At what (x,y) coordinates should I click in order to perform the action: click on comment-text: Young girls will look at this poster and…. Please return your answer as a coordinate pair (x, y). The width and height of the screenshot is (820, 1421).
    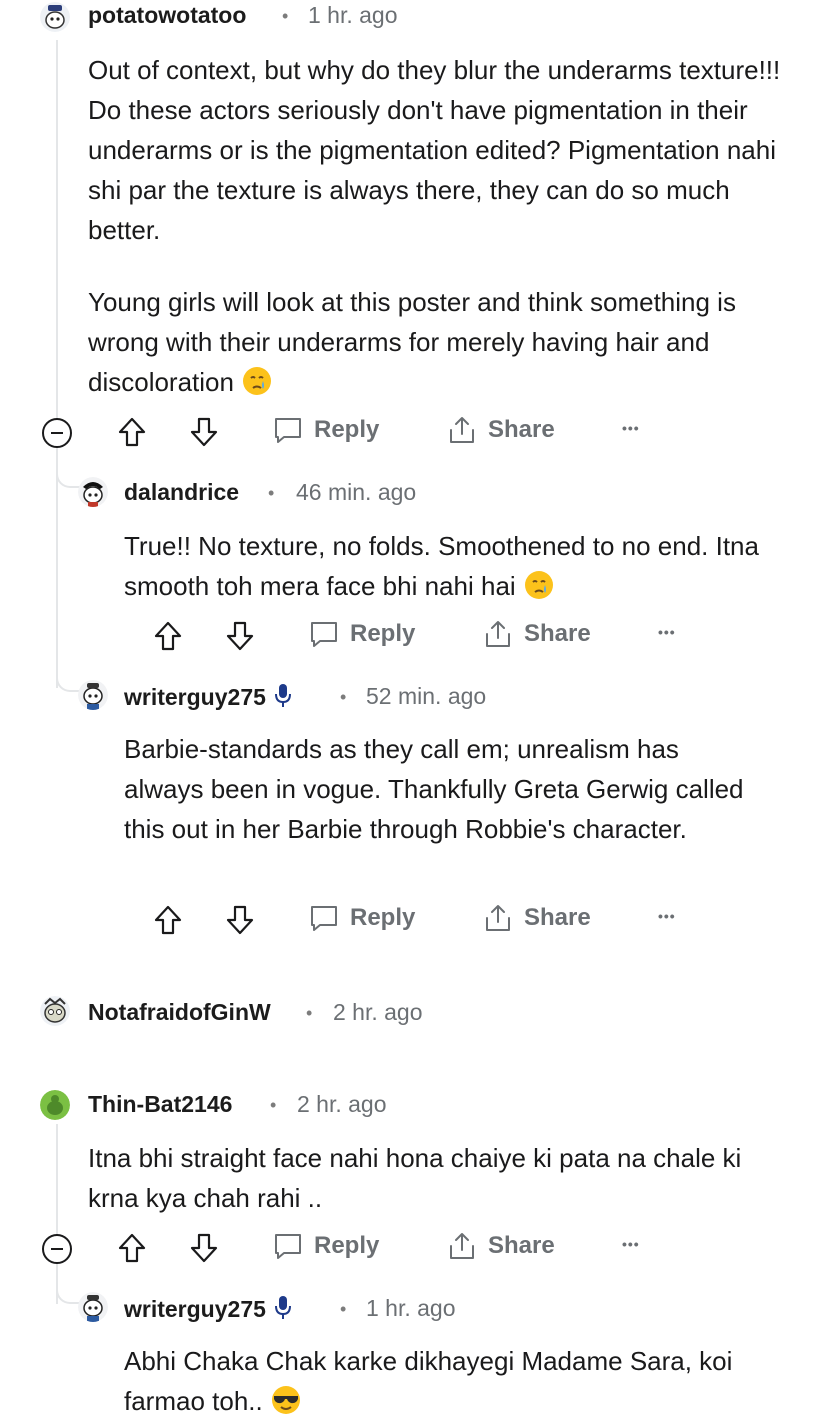
    Looking at the image, I should click on (412, 342).